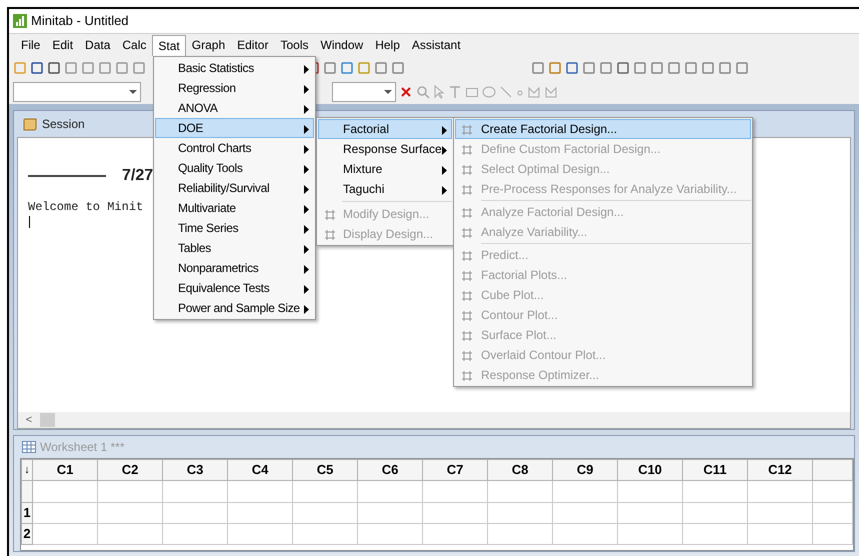 The image size is (859, 556). I want to click on menu-item: Tables, so click(234, 248).